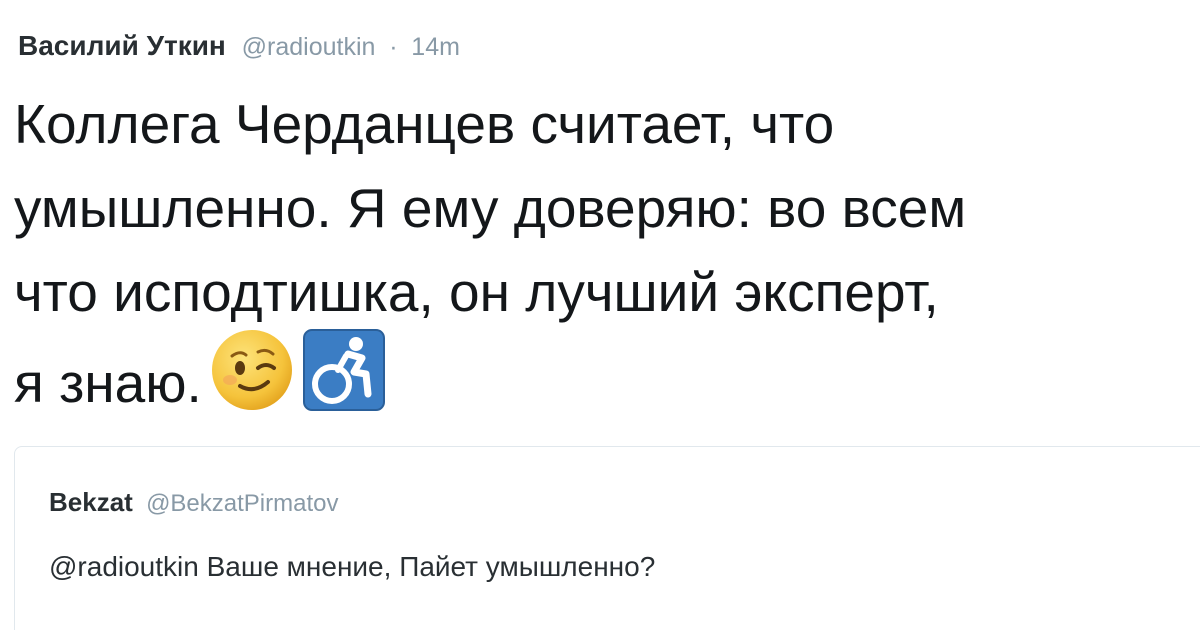  What do you see at coordinates (490, 208) in the screenshot?
I see `tweet-text-line: умышленно. Я ему доверяю: во всем` at bounding box center [490, 208].